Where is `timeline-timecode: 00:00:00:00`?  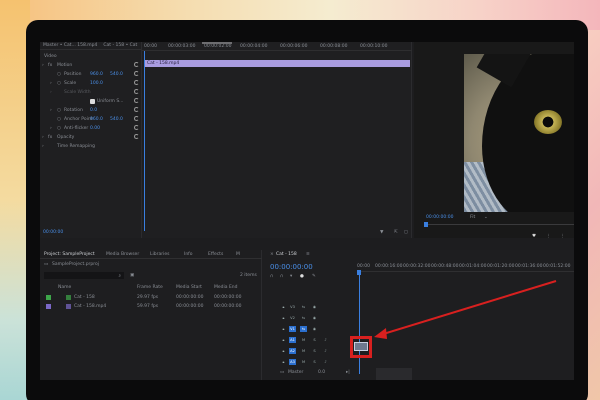
timeline-timecode: 00:00:00:00 is located at coordinates (291, 267).